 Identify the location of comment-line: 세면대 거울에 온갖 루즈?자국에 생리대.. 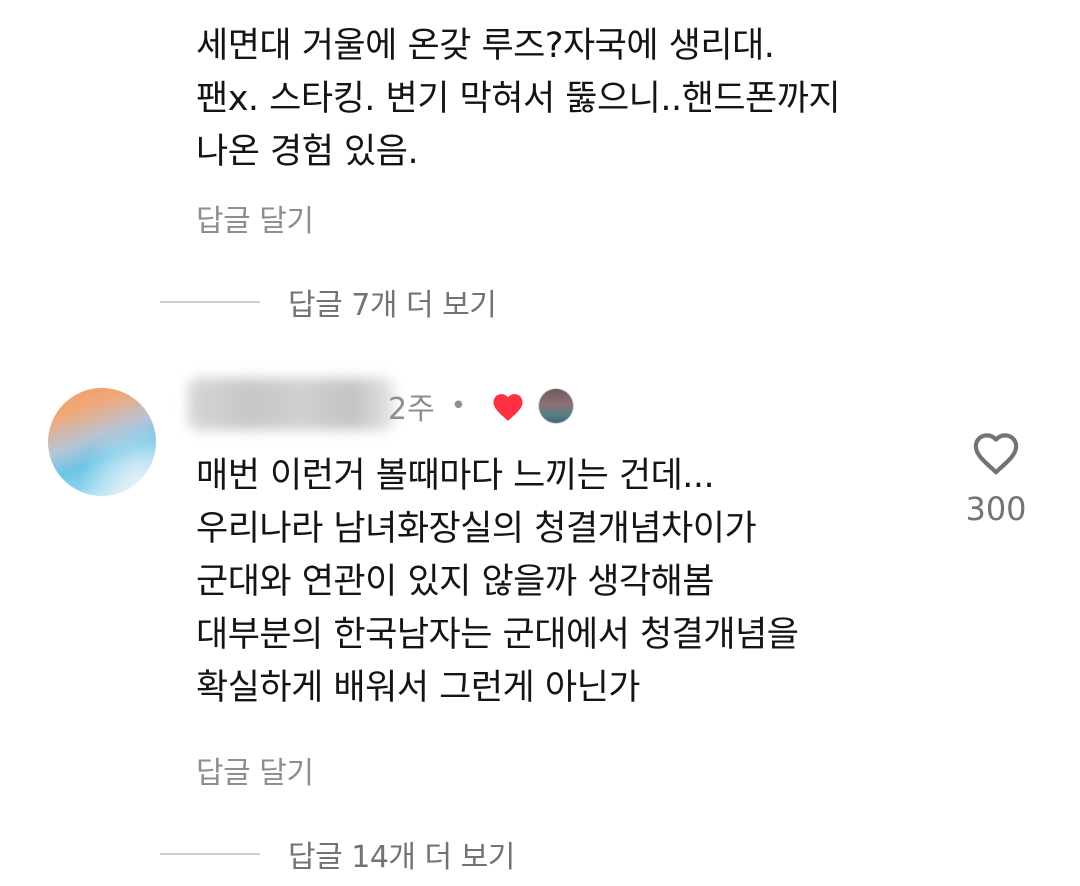
(485, 46).